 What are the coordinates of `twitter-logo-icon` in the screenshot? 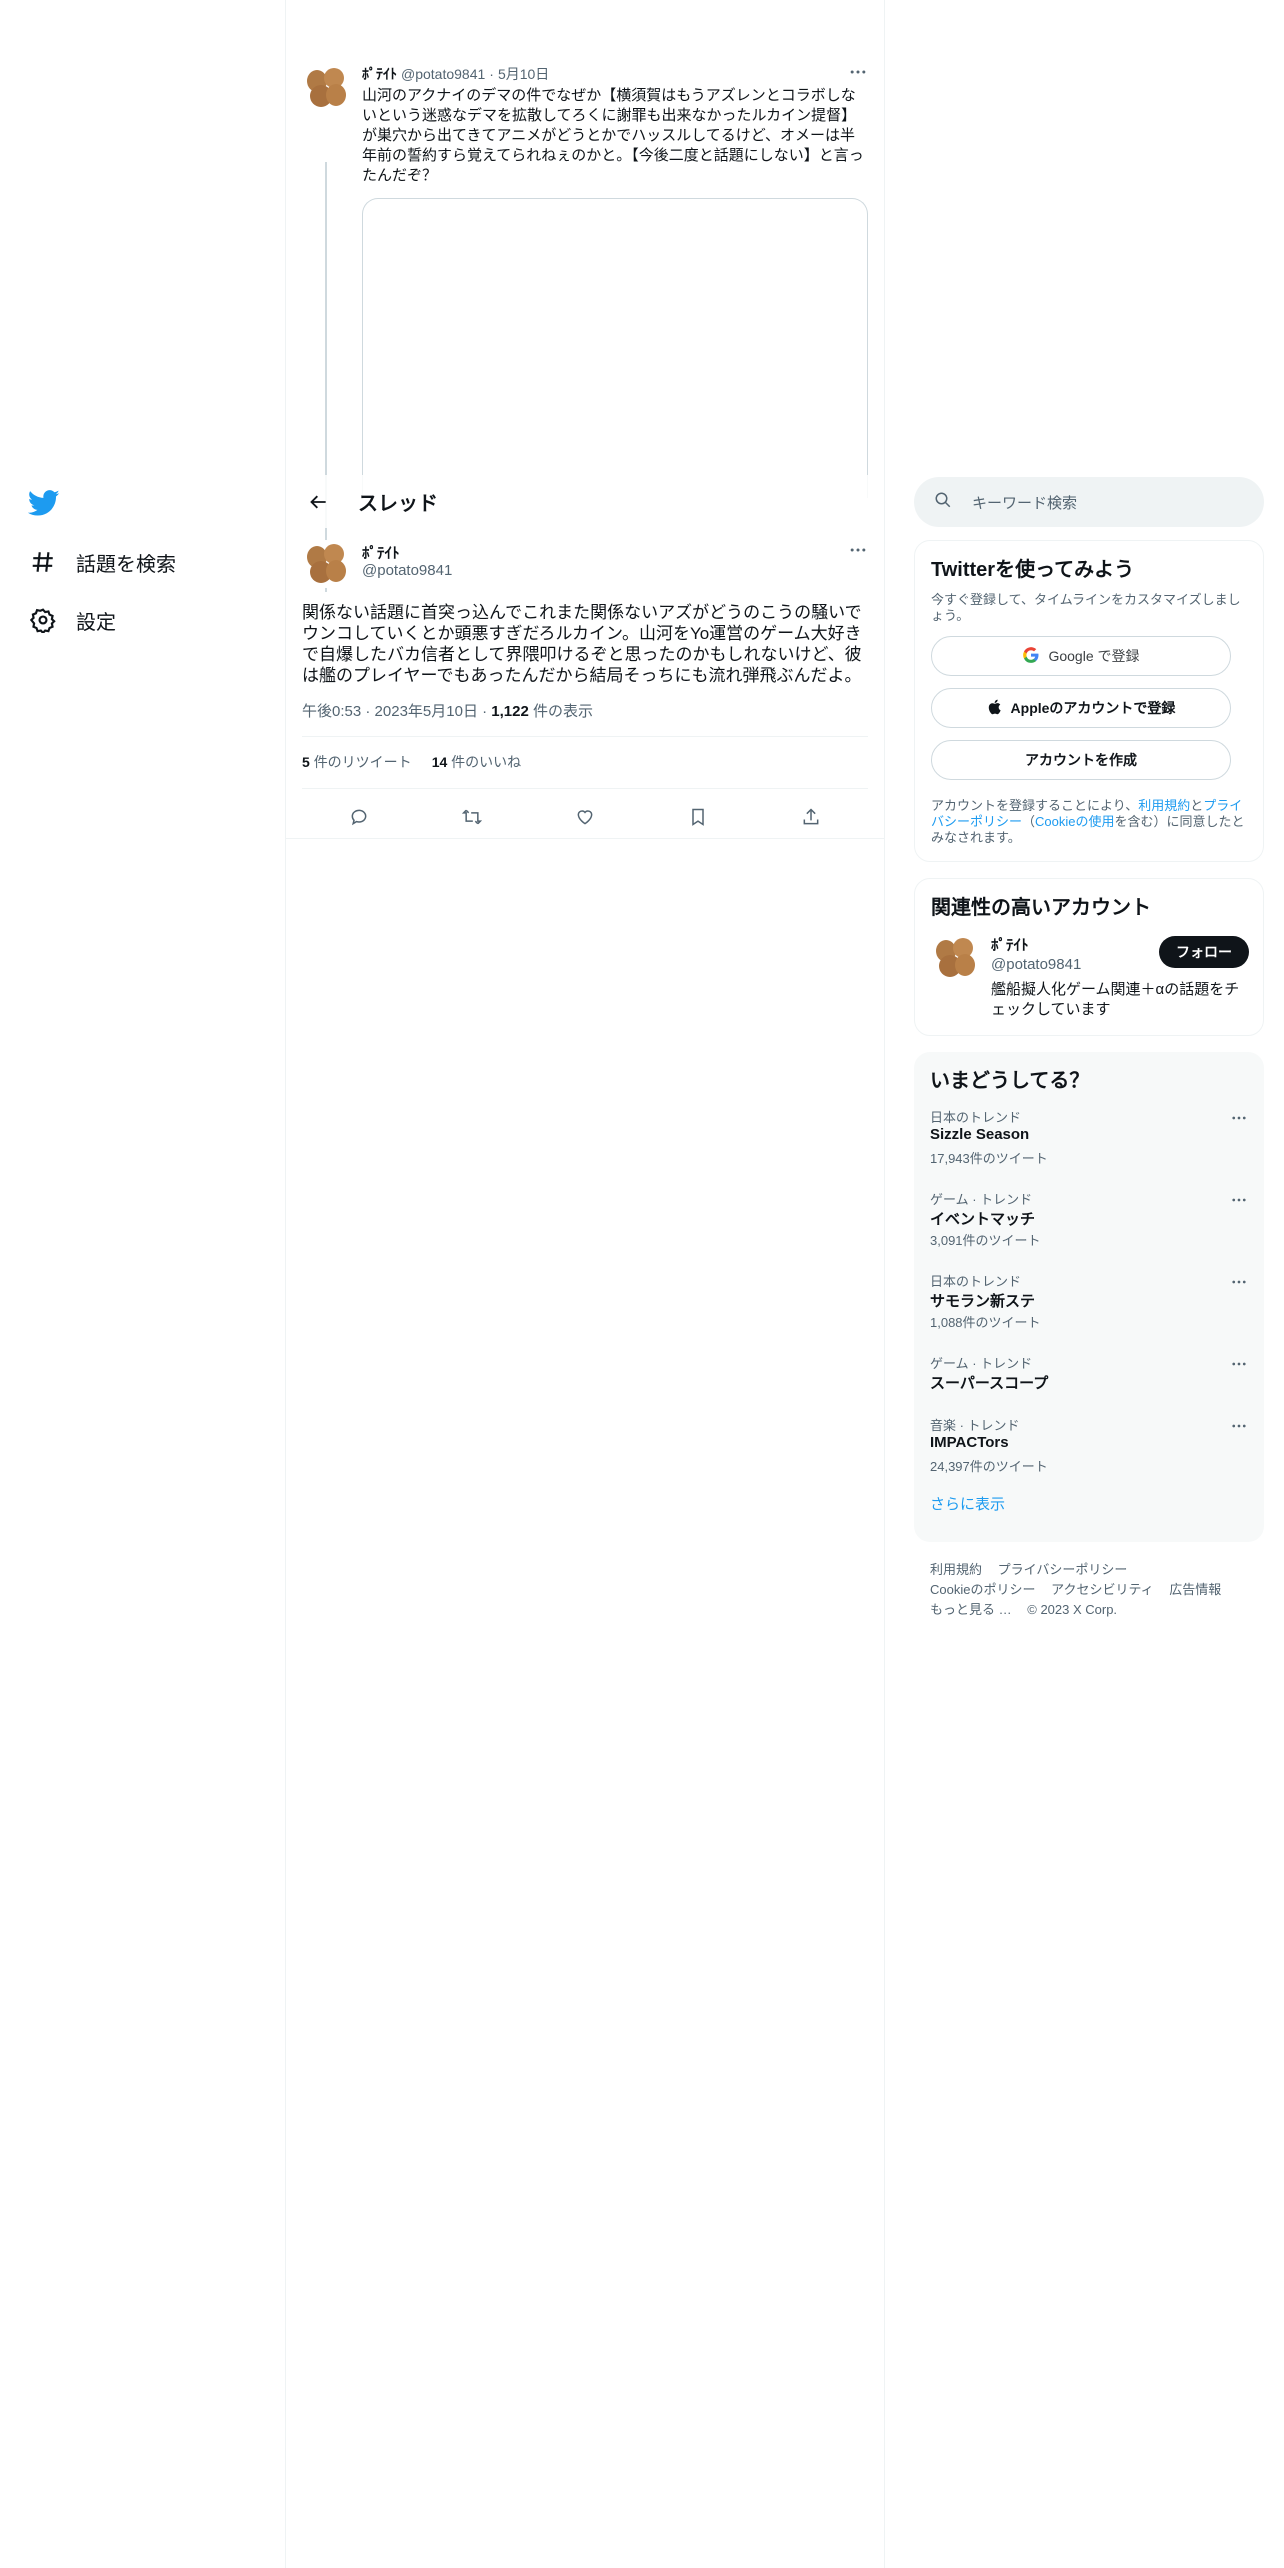 It's located at (44, 504).